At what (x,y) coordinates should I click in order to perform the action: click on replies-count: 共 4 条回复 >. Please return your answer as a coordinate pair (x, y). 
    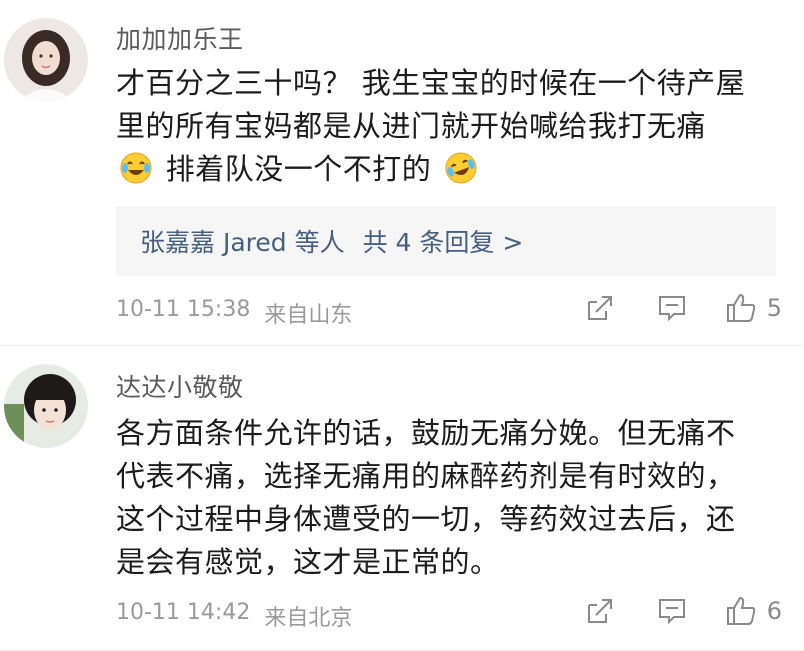
    Looking at the image, I should click on (443, 241).